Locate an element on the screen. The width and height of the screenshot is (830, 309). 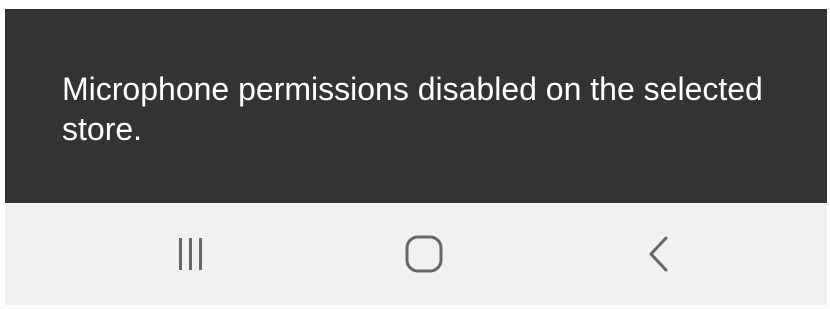
recents-button is located at coordinates (190, 254).